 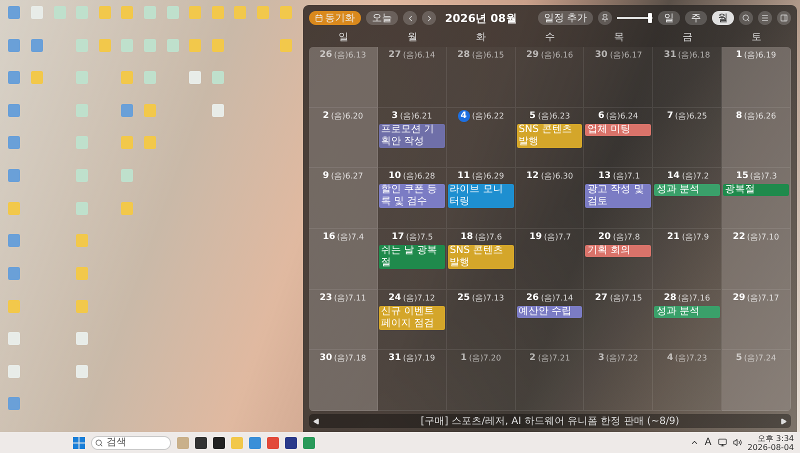 I want to click on day-cell: 28 (음)6.15, so click(x=481, y=77).